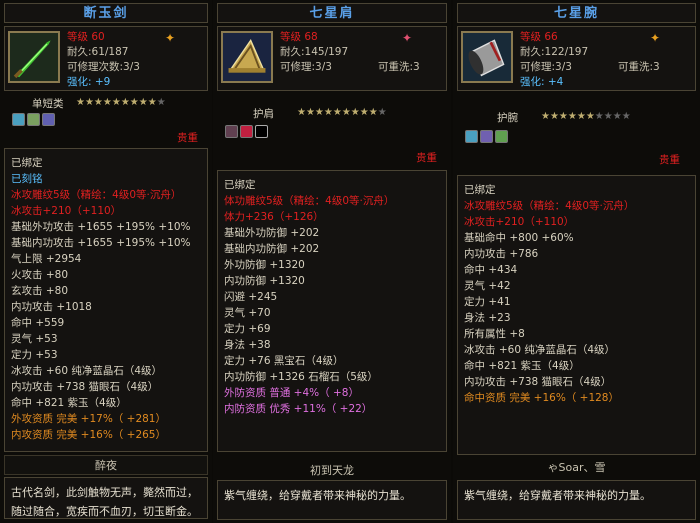 This screenshot has width=700, height=523. Describe the element at coordinates (46, 259) in the screenshot. I see `attribute-line: 气上限 +2954` at that location.